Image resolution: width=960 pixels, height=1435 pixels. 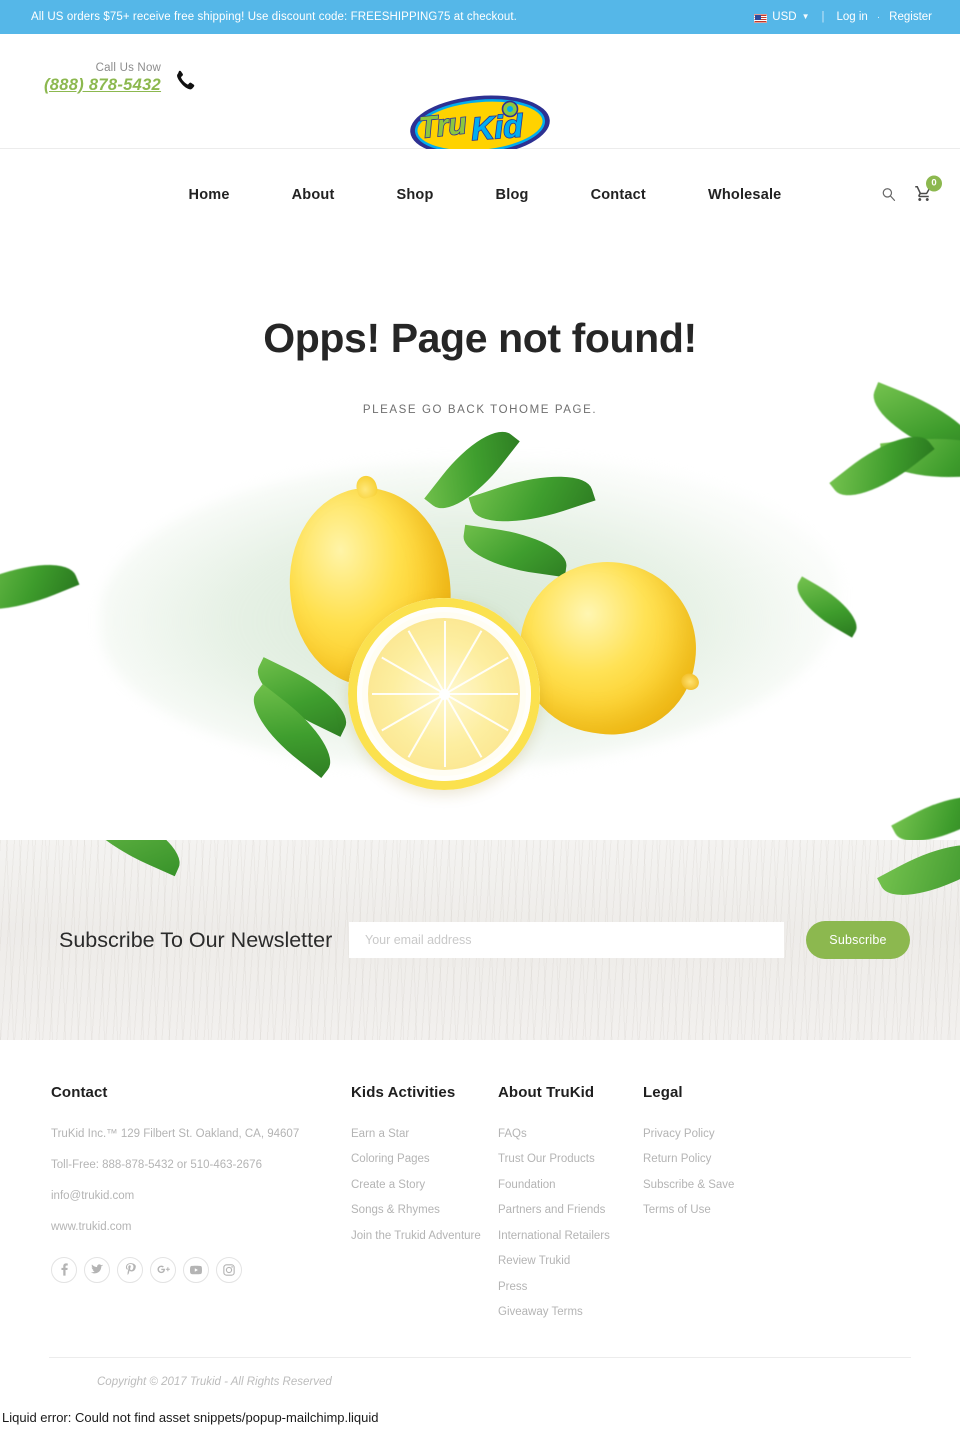 What do you see at coordinates (851, 17) in the screenshot?
I see `login-link: Log in` at bounding box center [851, 17].